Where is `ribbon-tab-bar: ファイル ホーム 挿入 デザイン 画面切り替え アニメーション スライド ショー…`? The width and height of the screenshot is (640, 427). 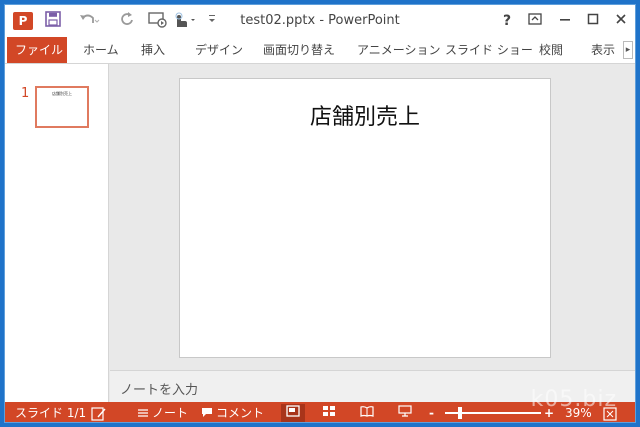
ribbon-tab-bar: ファイル ホーム 挿入 デザイン 画面切り替え アニメーション スライド ショー… is located at coordinates (320, 50).